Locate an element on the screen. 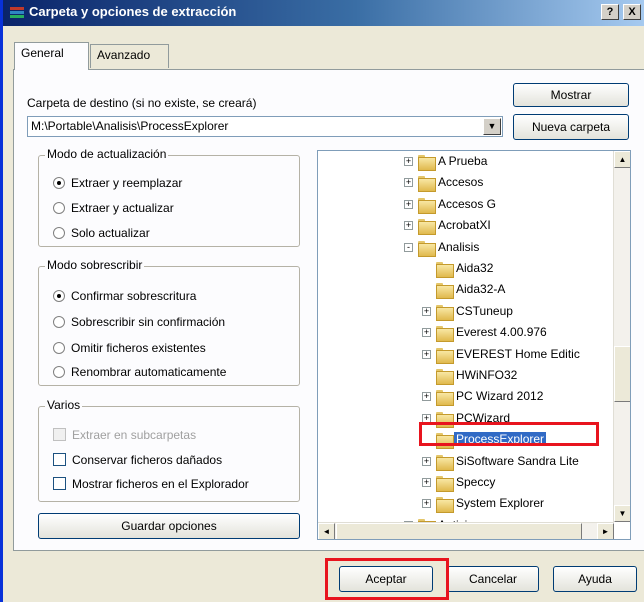  tree-node: + A Prueba is located at coordinates (466, 162).